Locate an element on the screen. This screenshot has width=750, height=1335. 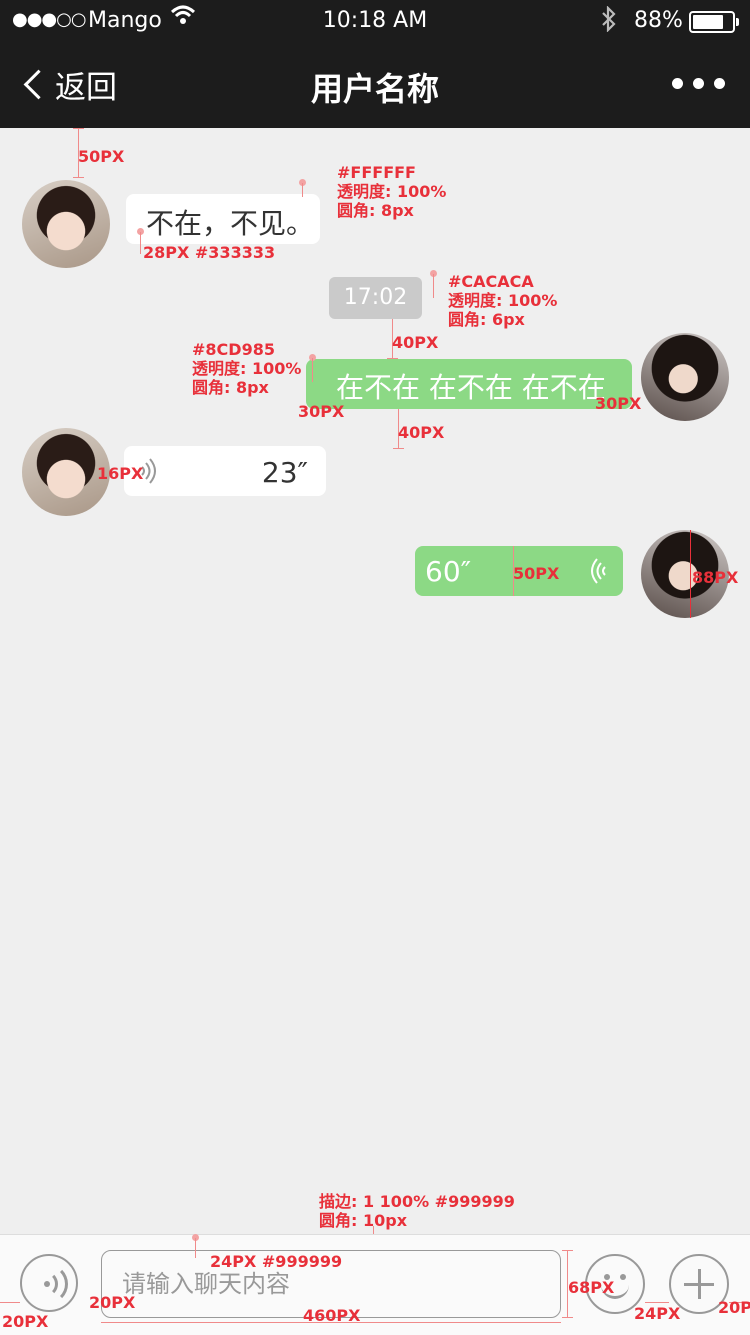
message-timestamp: 17:02 is located at coordinates (375, 298).